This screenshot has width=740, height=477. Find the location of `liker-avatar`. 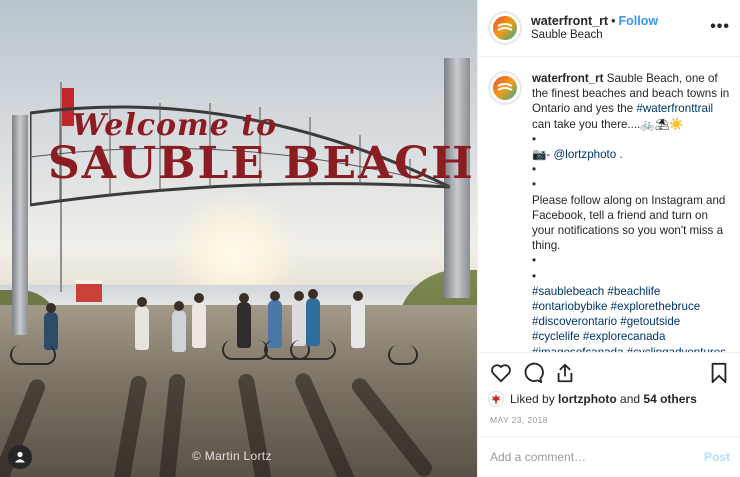

liker-avatar is located at coordinates (496, 399).